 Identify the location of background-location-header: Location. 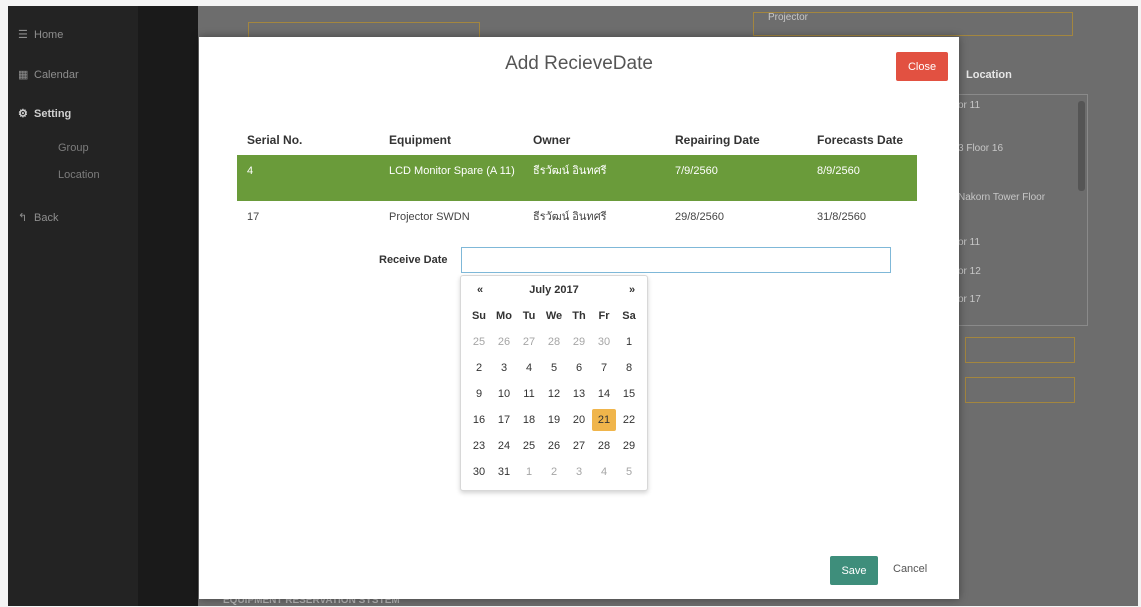
(989, 75).